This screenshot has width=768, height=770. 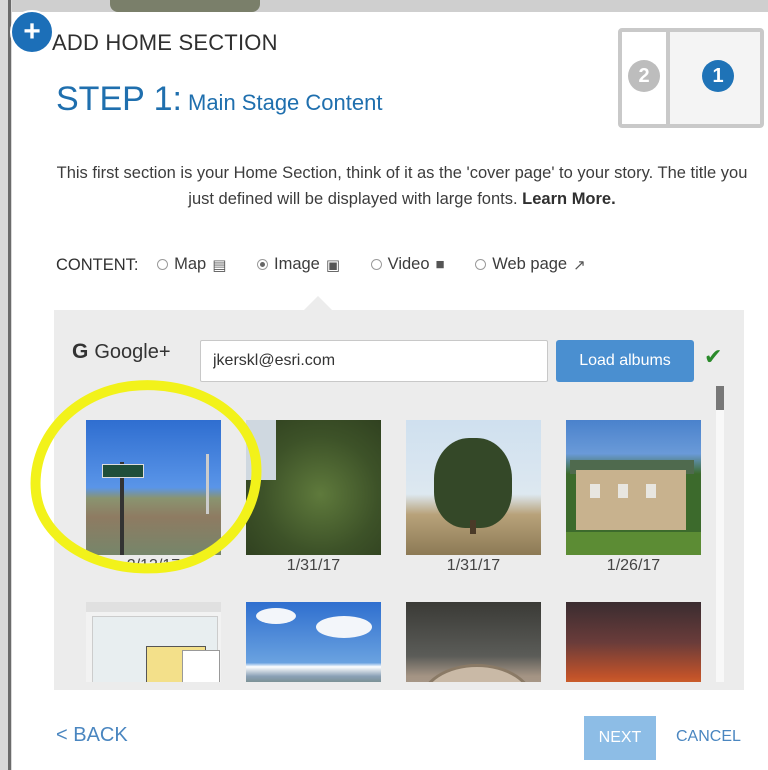 What do you see at coordinates (119, 99) in the screenshot?
I see `step-number: STEP 1:` at bounding box center [119, 99].